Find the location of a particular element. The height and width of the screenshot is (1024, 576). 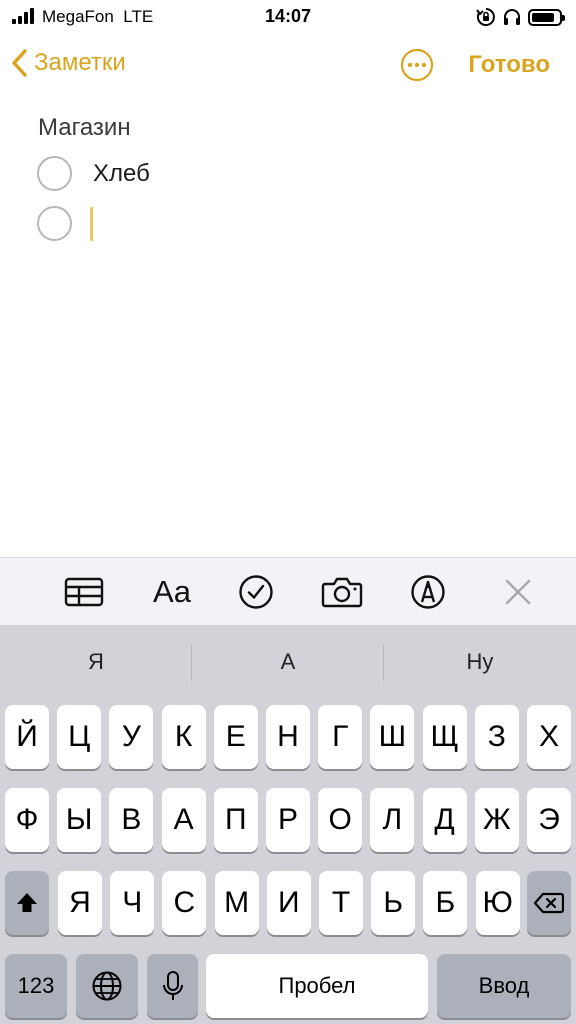

checklist-item: Хлеб is located at coordinates (93, 173).